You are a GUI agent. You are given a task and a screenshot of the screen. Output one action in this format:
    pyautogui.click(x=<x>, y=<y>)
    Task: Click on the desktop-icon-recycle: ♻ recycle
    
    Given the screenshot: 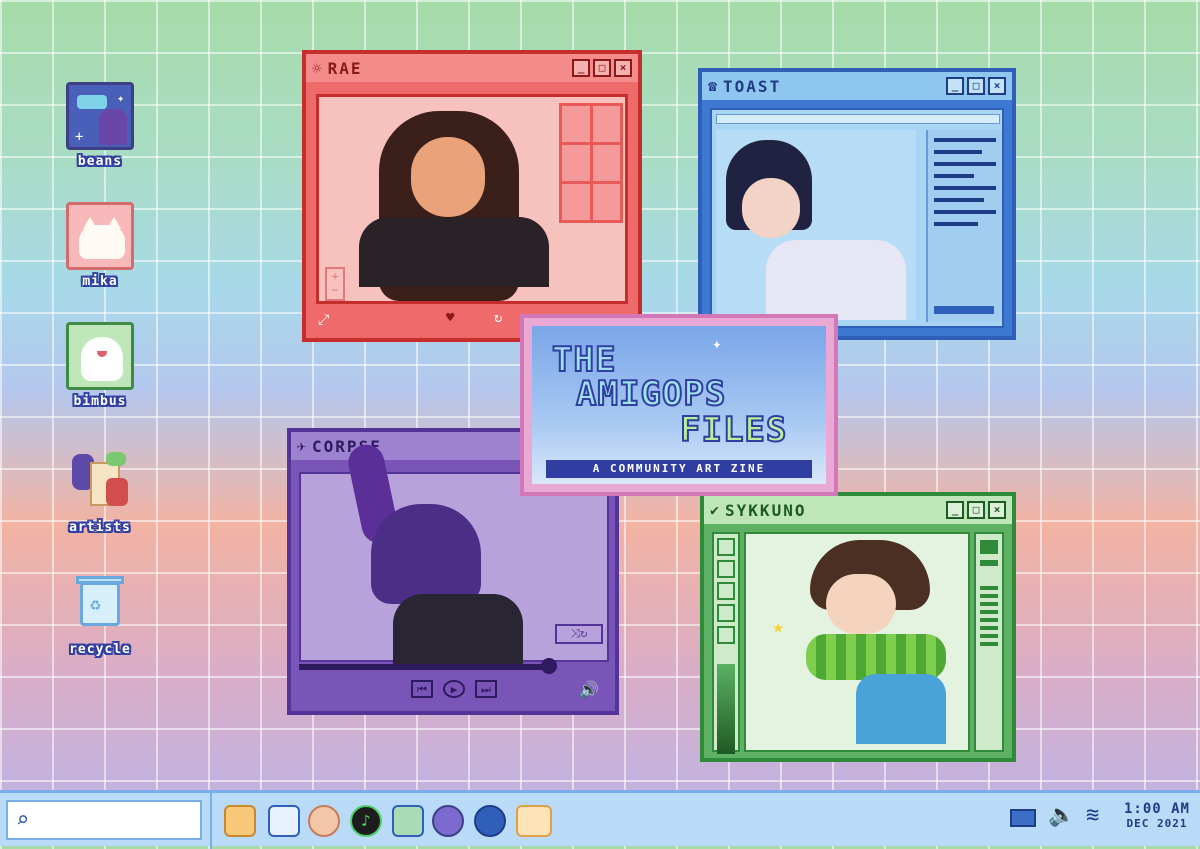 What is the action you would take?
    pyautogui.click(x=100, y=613)
    